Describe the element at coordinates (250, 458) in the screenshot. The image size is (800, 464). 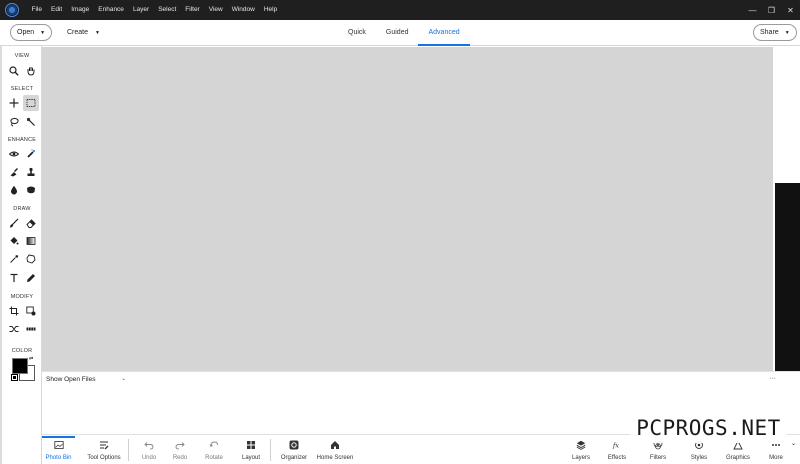
I see `layout-label: Layout` at that location.